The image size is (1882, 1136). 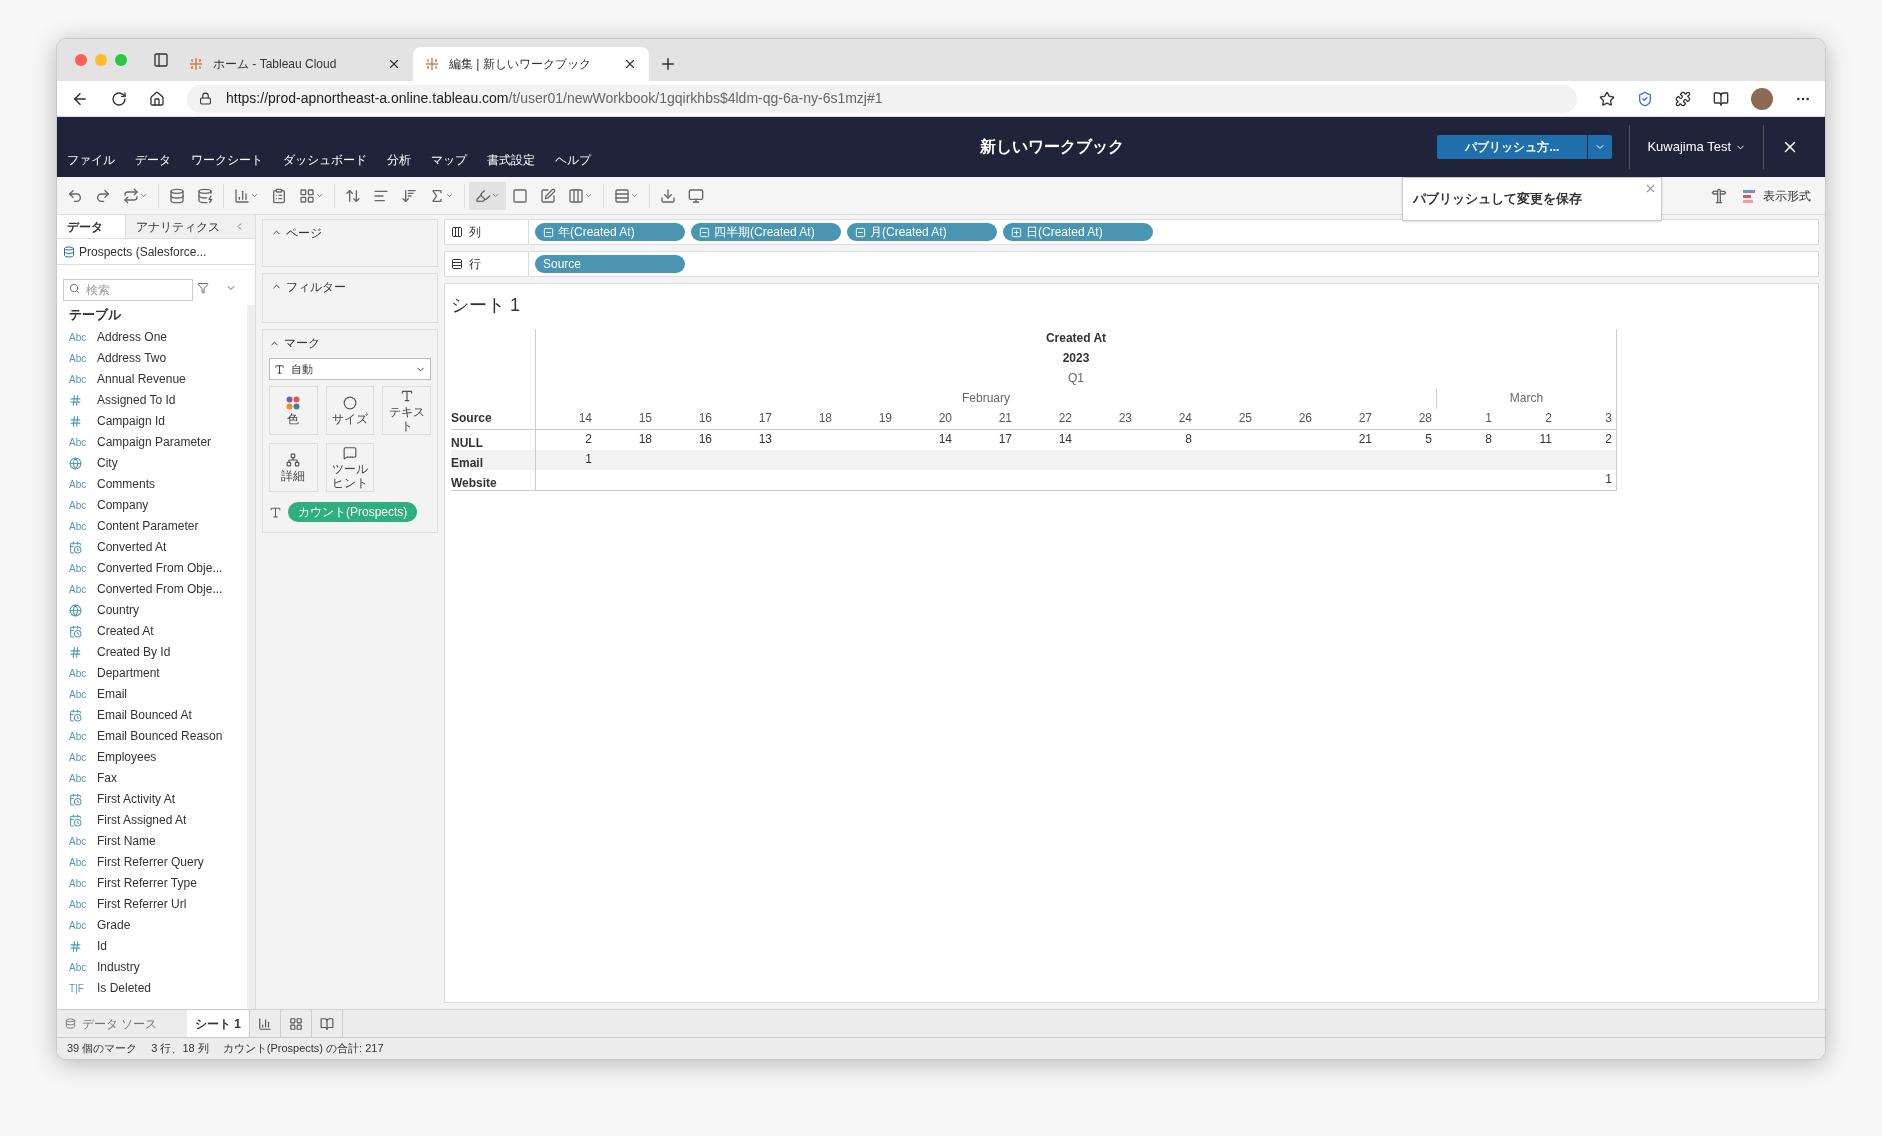 I want to click on number-type-icon, so click(x=75, y=946).